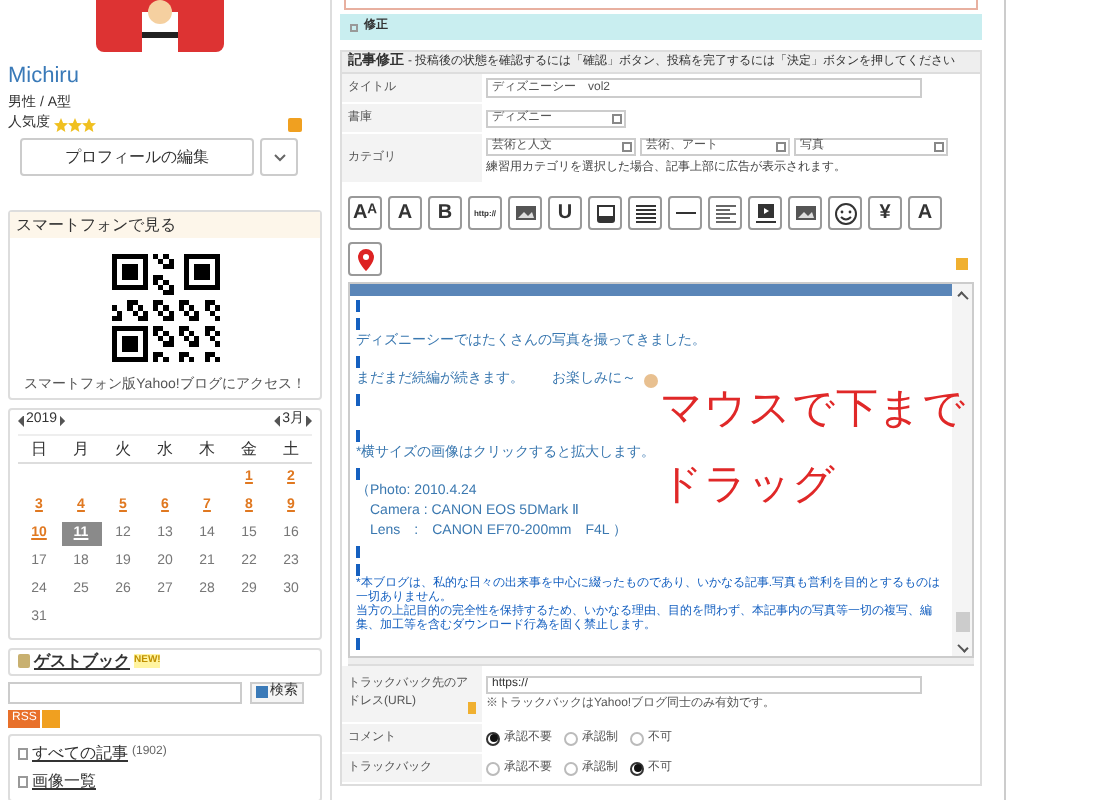 The width and height of the screenshot is (1120, 800). Describe the element at coordinates (885, 213) in the screenshot. I see `toolbar-button: ¥` at that location.